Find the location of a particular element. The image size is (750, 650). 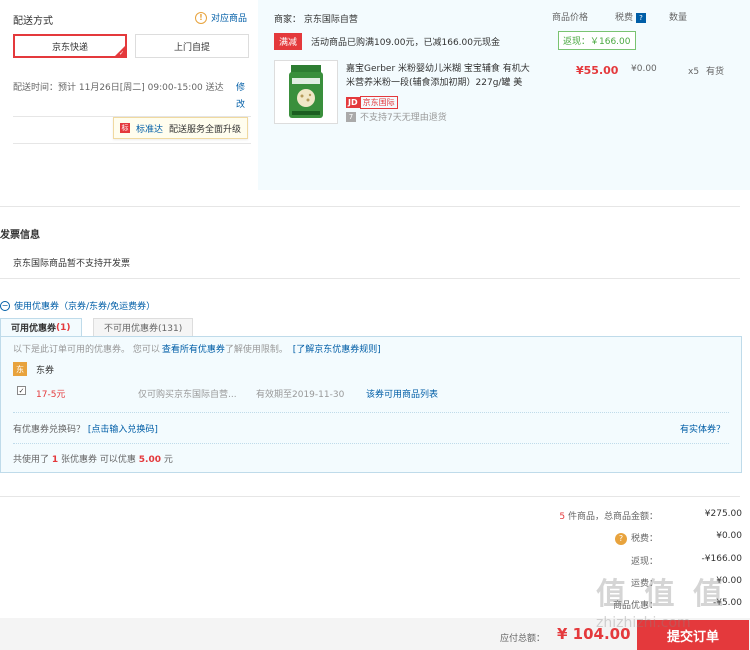

coupon-summary: 共使用了 1 张优惠券 可以优惠 5.00 元 is located at coordinates (93, 458).